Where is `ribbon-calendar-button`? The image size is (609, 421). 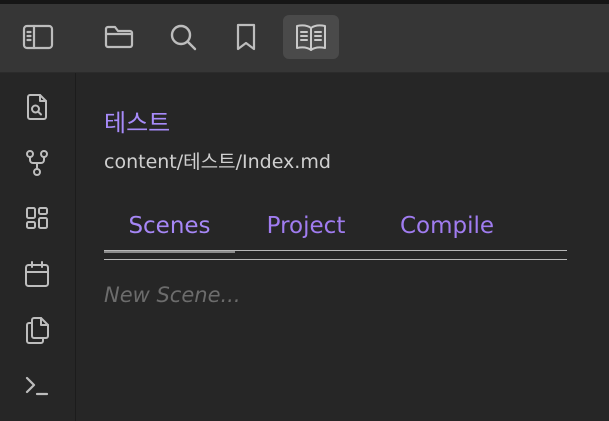
ribbon-calendar-button is located at coordinates (37, 274).